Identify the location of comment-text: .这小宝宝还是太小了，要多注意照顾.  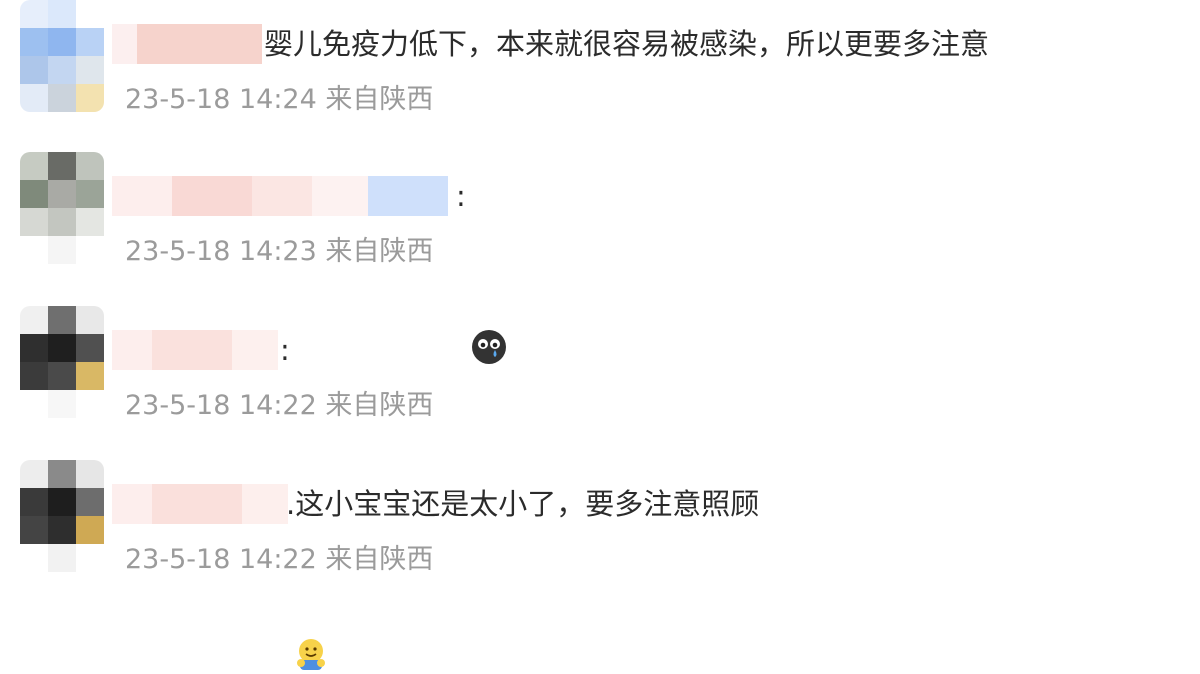
(523, 504).